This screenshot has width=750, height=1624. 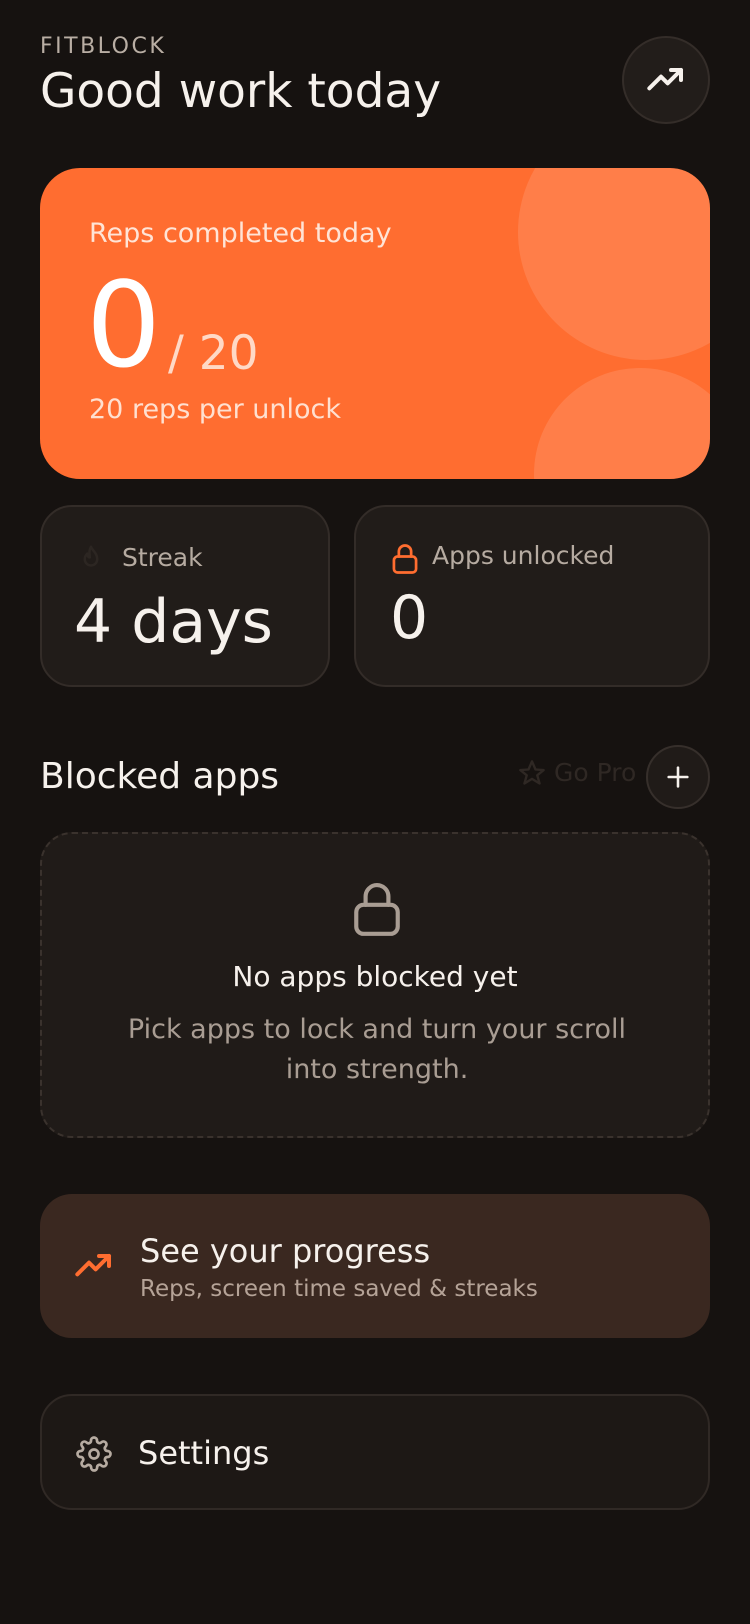 I want to click on star-icon, so click(x=532, y=772).